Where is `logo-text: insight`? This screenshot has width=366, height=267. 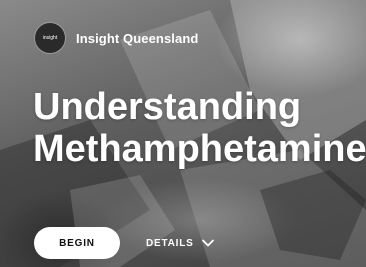 logo-text: insight is located at coordinates (50, 37).